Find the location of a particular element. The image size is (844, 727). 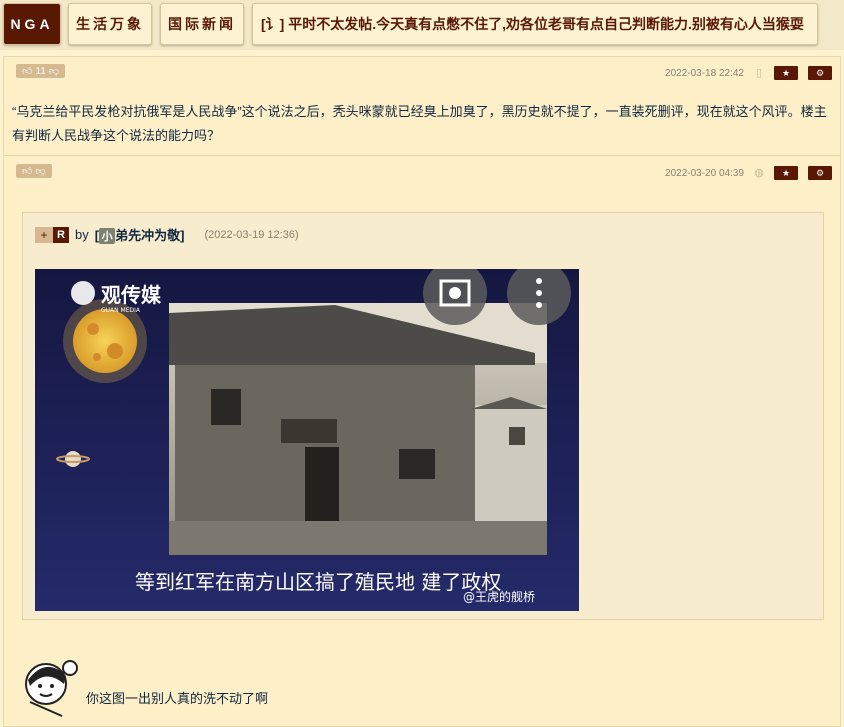

reply-r-icon: R is located at coordinates (61, 234).